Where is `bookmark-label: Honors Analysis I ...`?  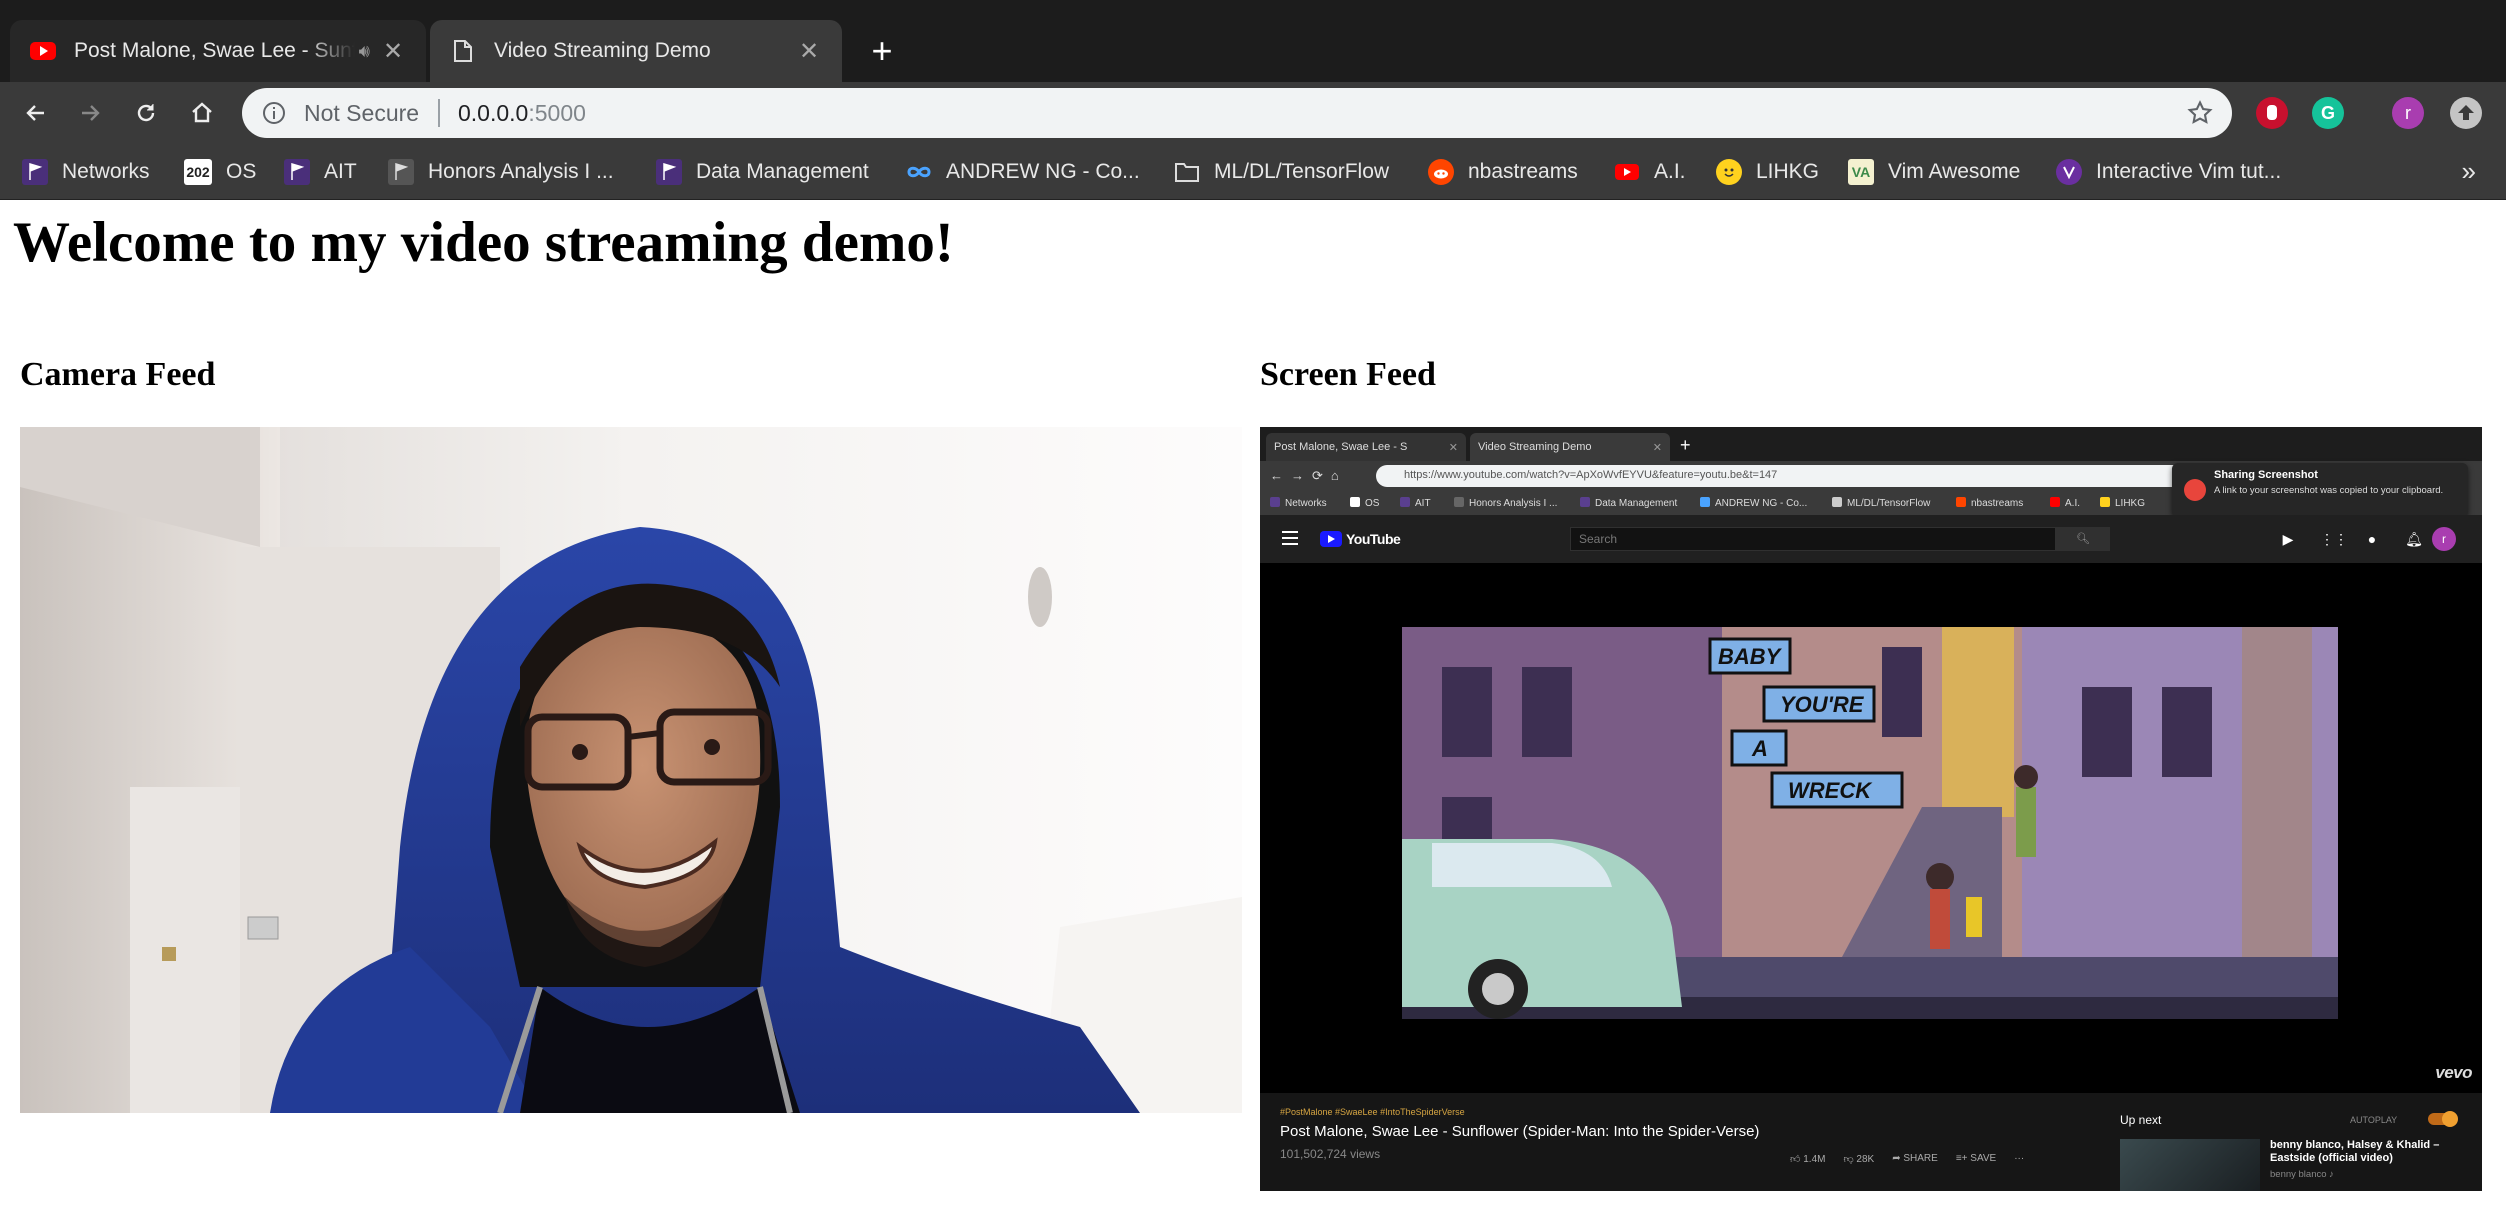
bookmark-label: Honors Analysis I ... is located at coordinates (521, 171).